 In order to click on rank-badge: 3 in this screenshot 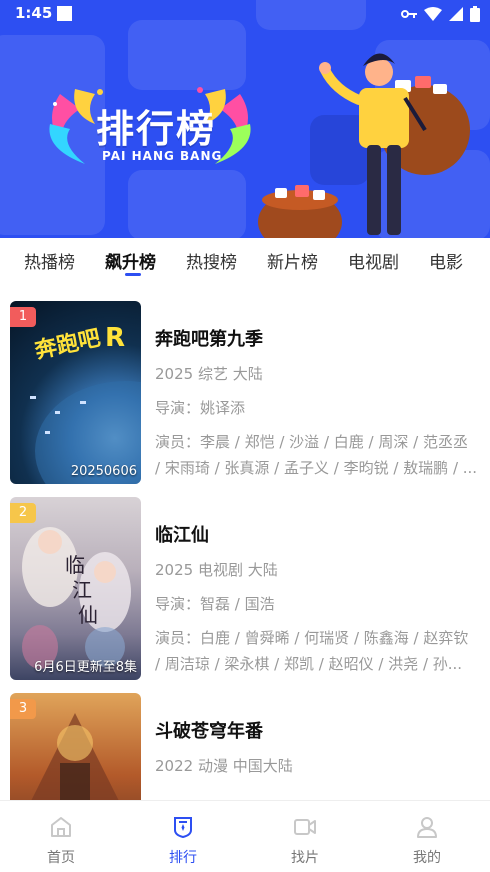, I will do `click(23, 709)`.